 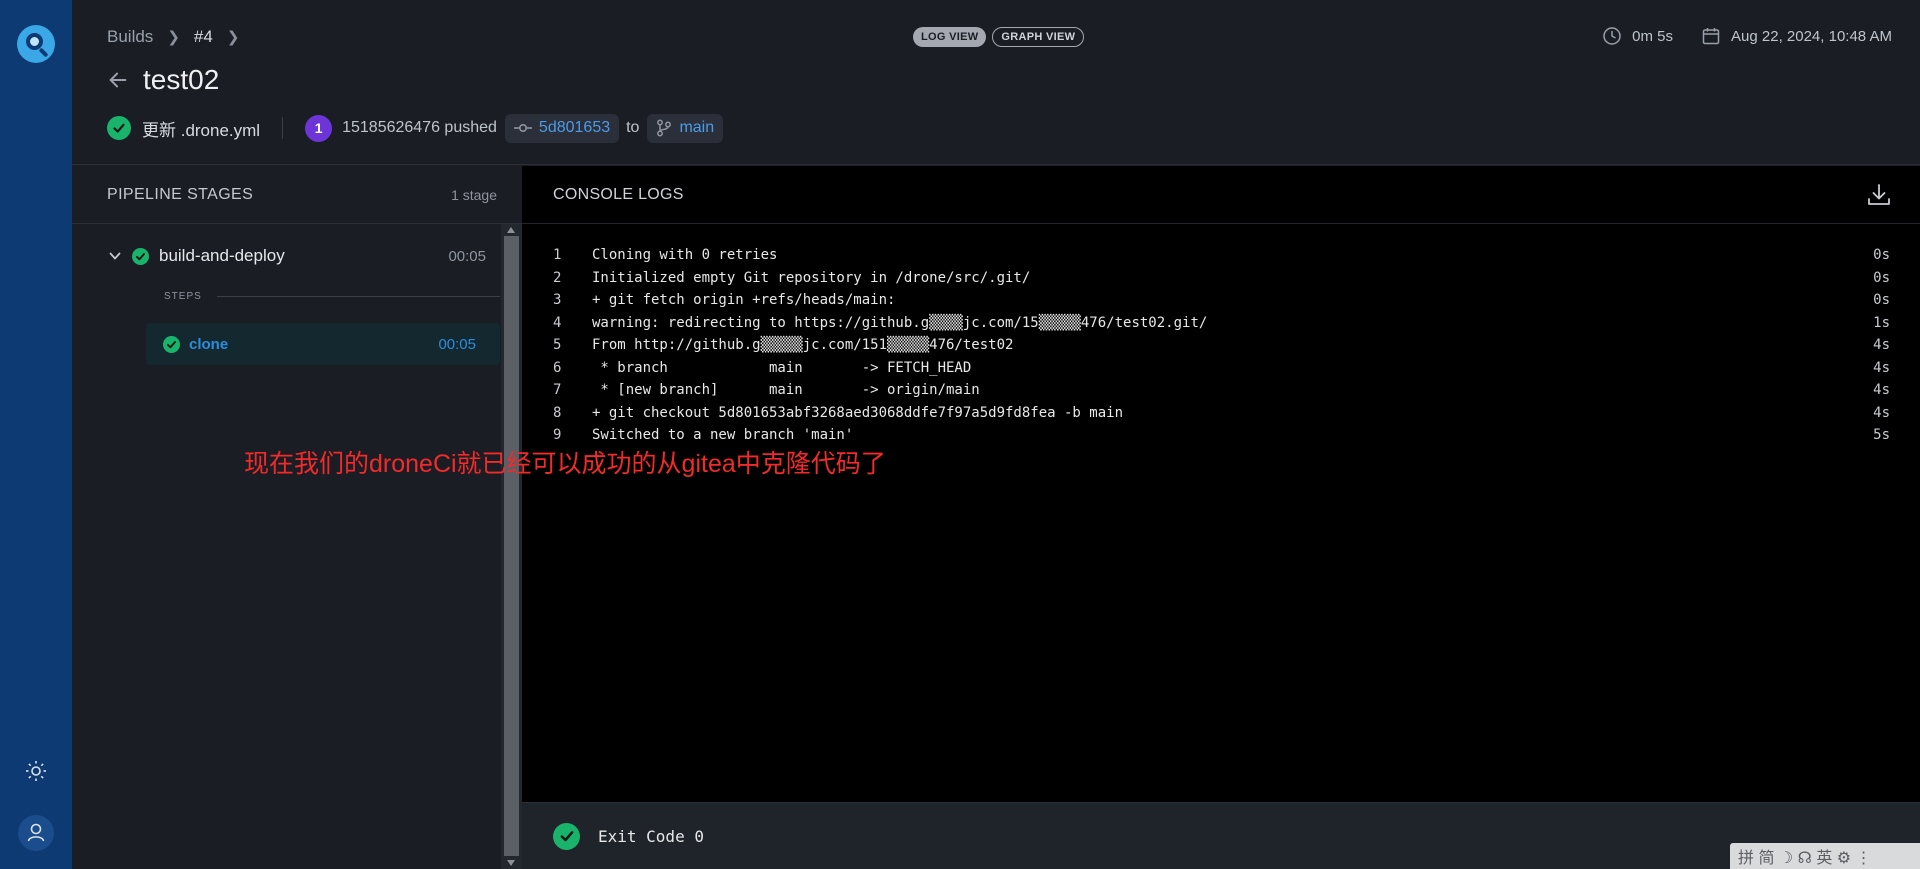 What do you see at coordinates (118, 80) in the screenshot?
I see `back-arrow-icon` at bounding box center [118, 80].